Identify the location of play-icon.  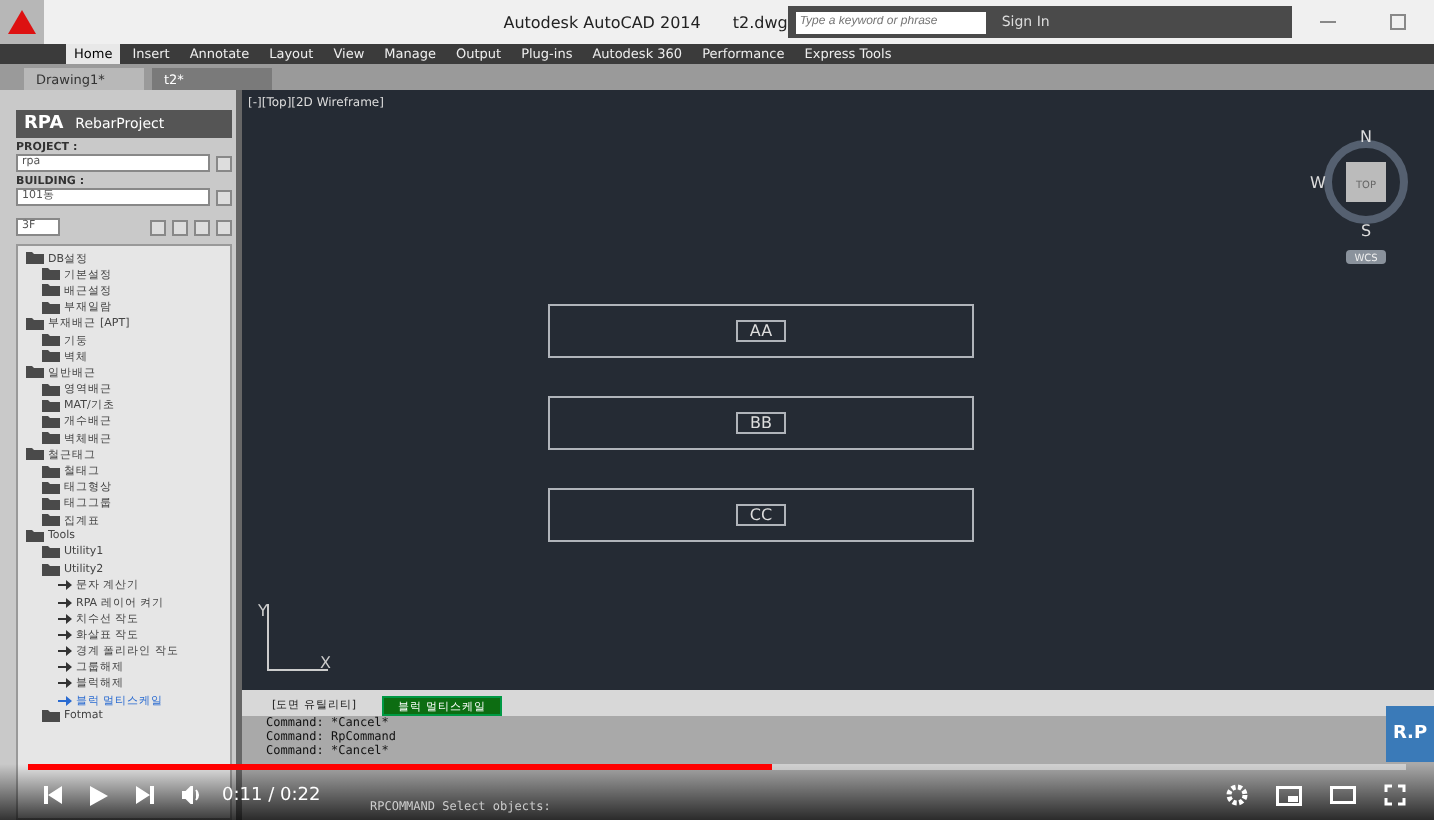
(99, 795).